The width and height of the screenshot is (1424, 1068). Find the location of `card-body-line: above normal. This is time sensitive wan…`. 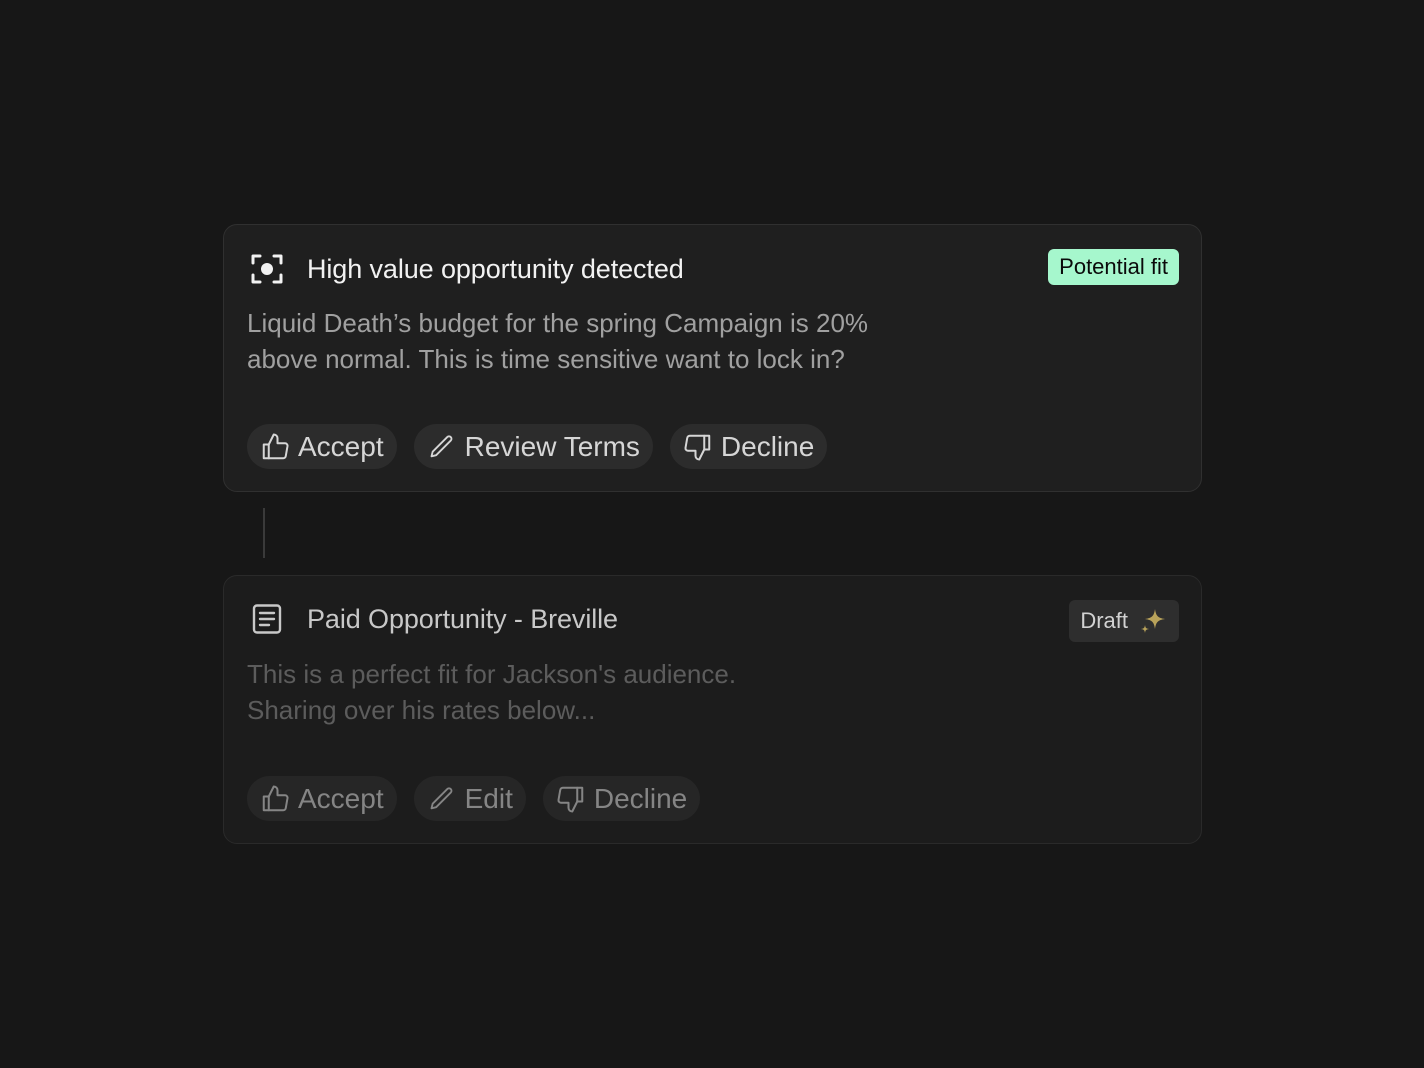

card-body-line: above normal. This is time sensitive wan… is located at coordinates (546, 359).